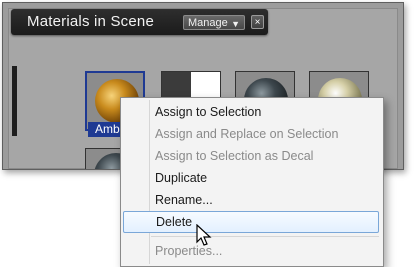 Image resolution: width=420 pixels, height=267 pixels. I want to click on close-button: ×, so click(257, 22).